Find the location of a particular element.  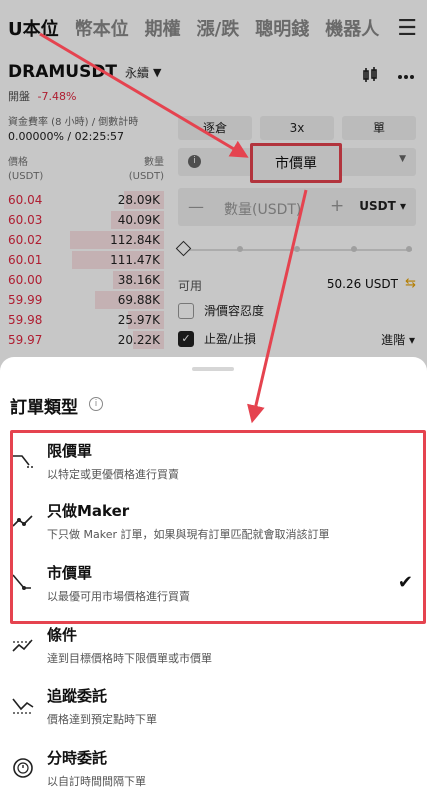

option-name: 市價單 is located at coordinates (70, 573).